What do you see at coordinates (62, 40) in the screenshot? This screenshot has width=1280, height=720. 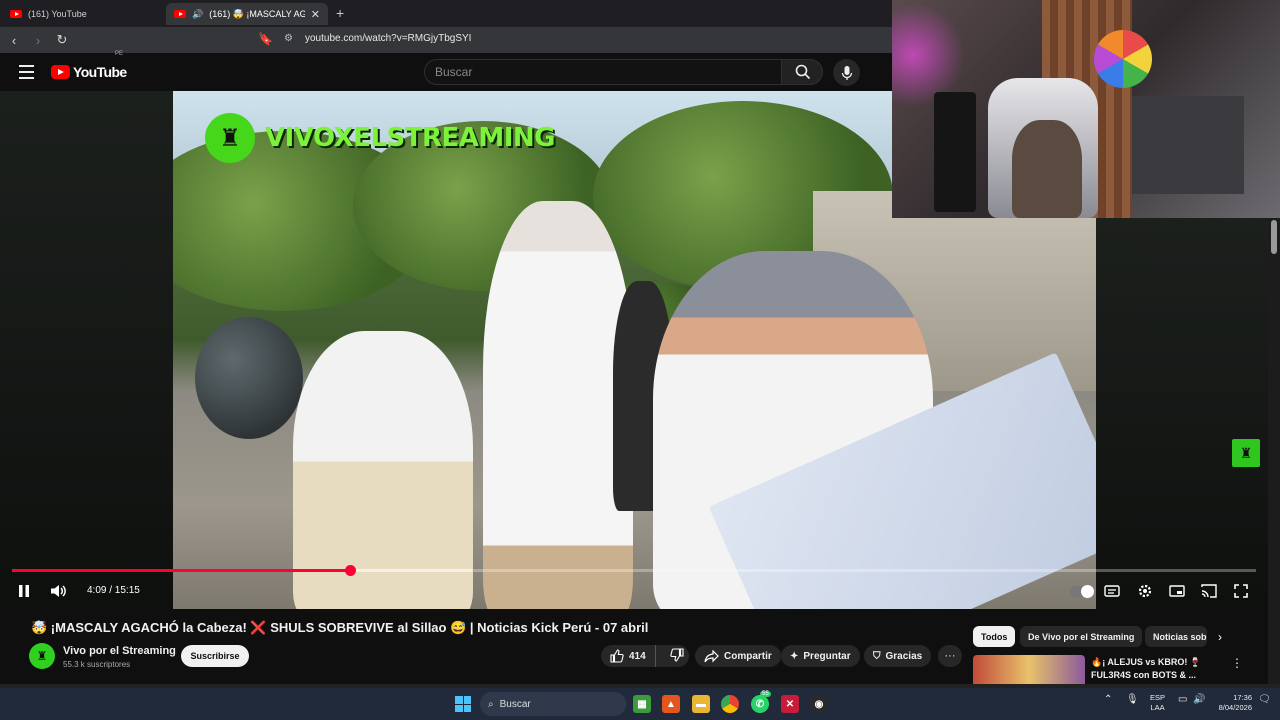 I see `reload-icon: ↻` at bounding box center [62, 40].